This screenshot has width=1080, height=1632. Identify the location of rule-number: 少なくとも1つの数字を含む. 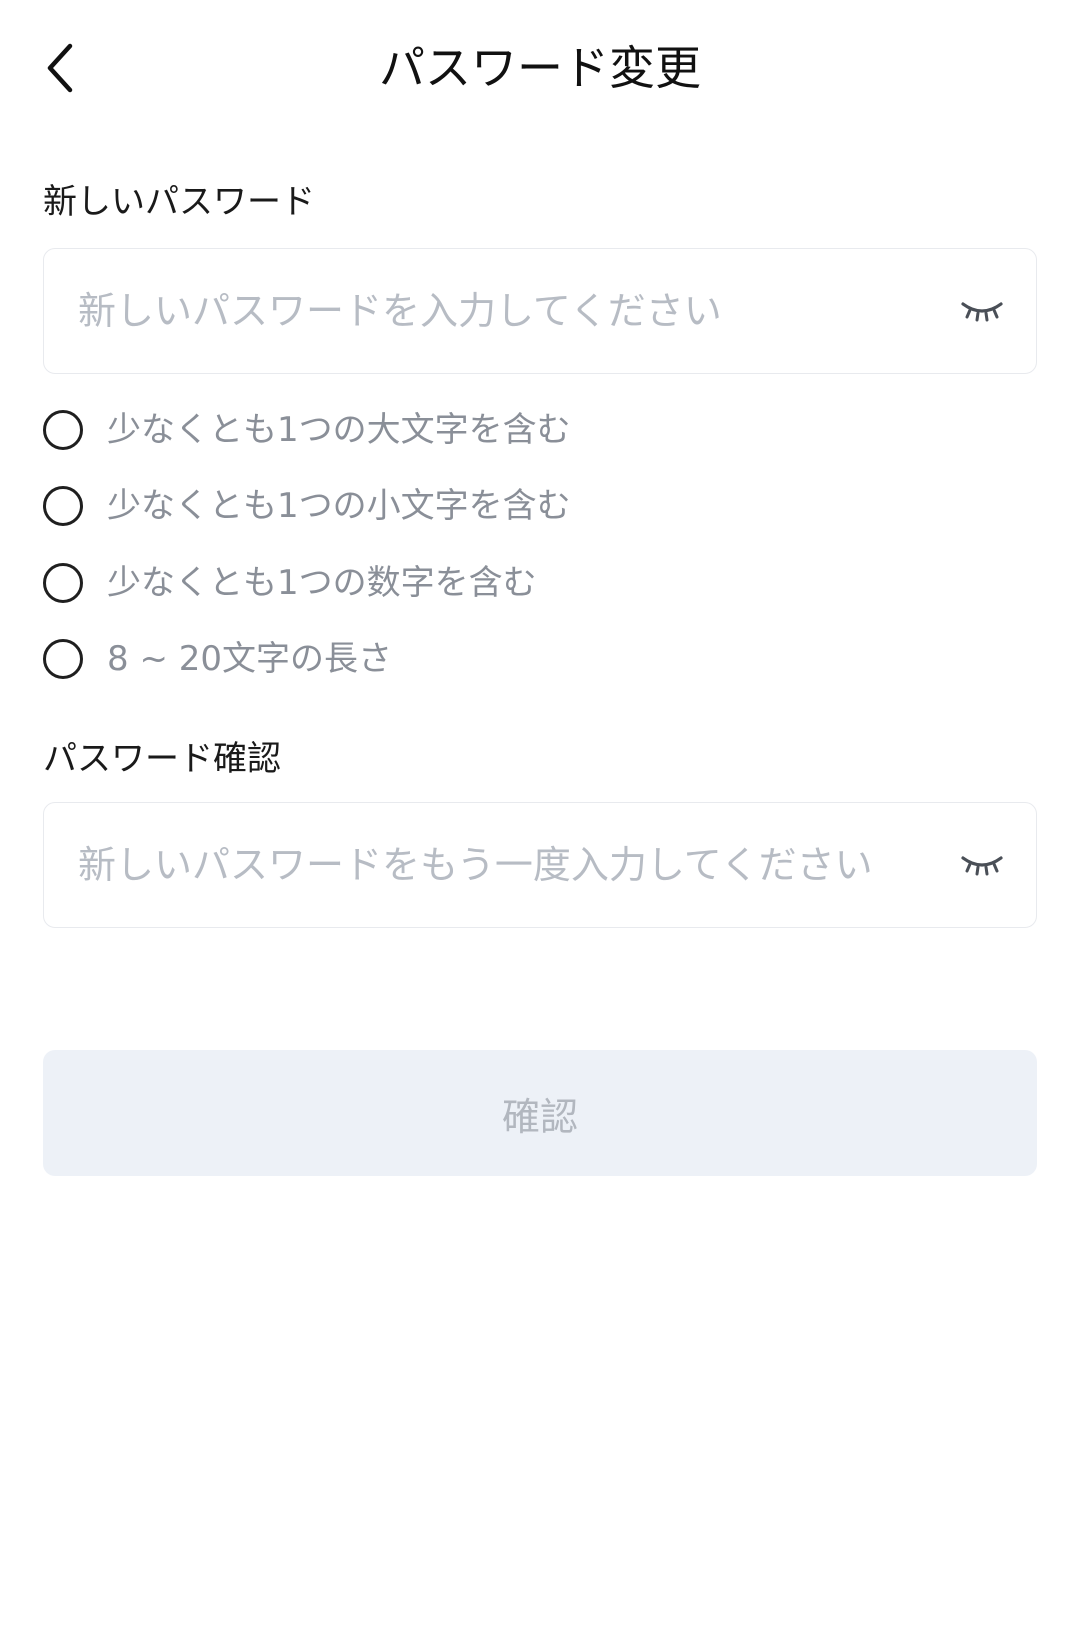
(290, 583).